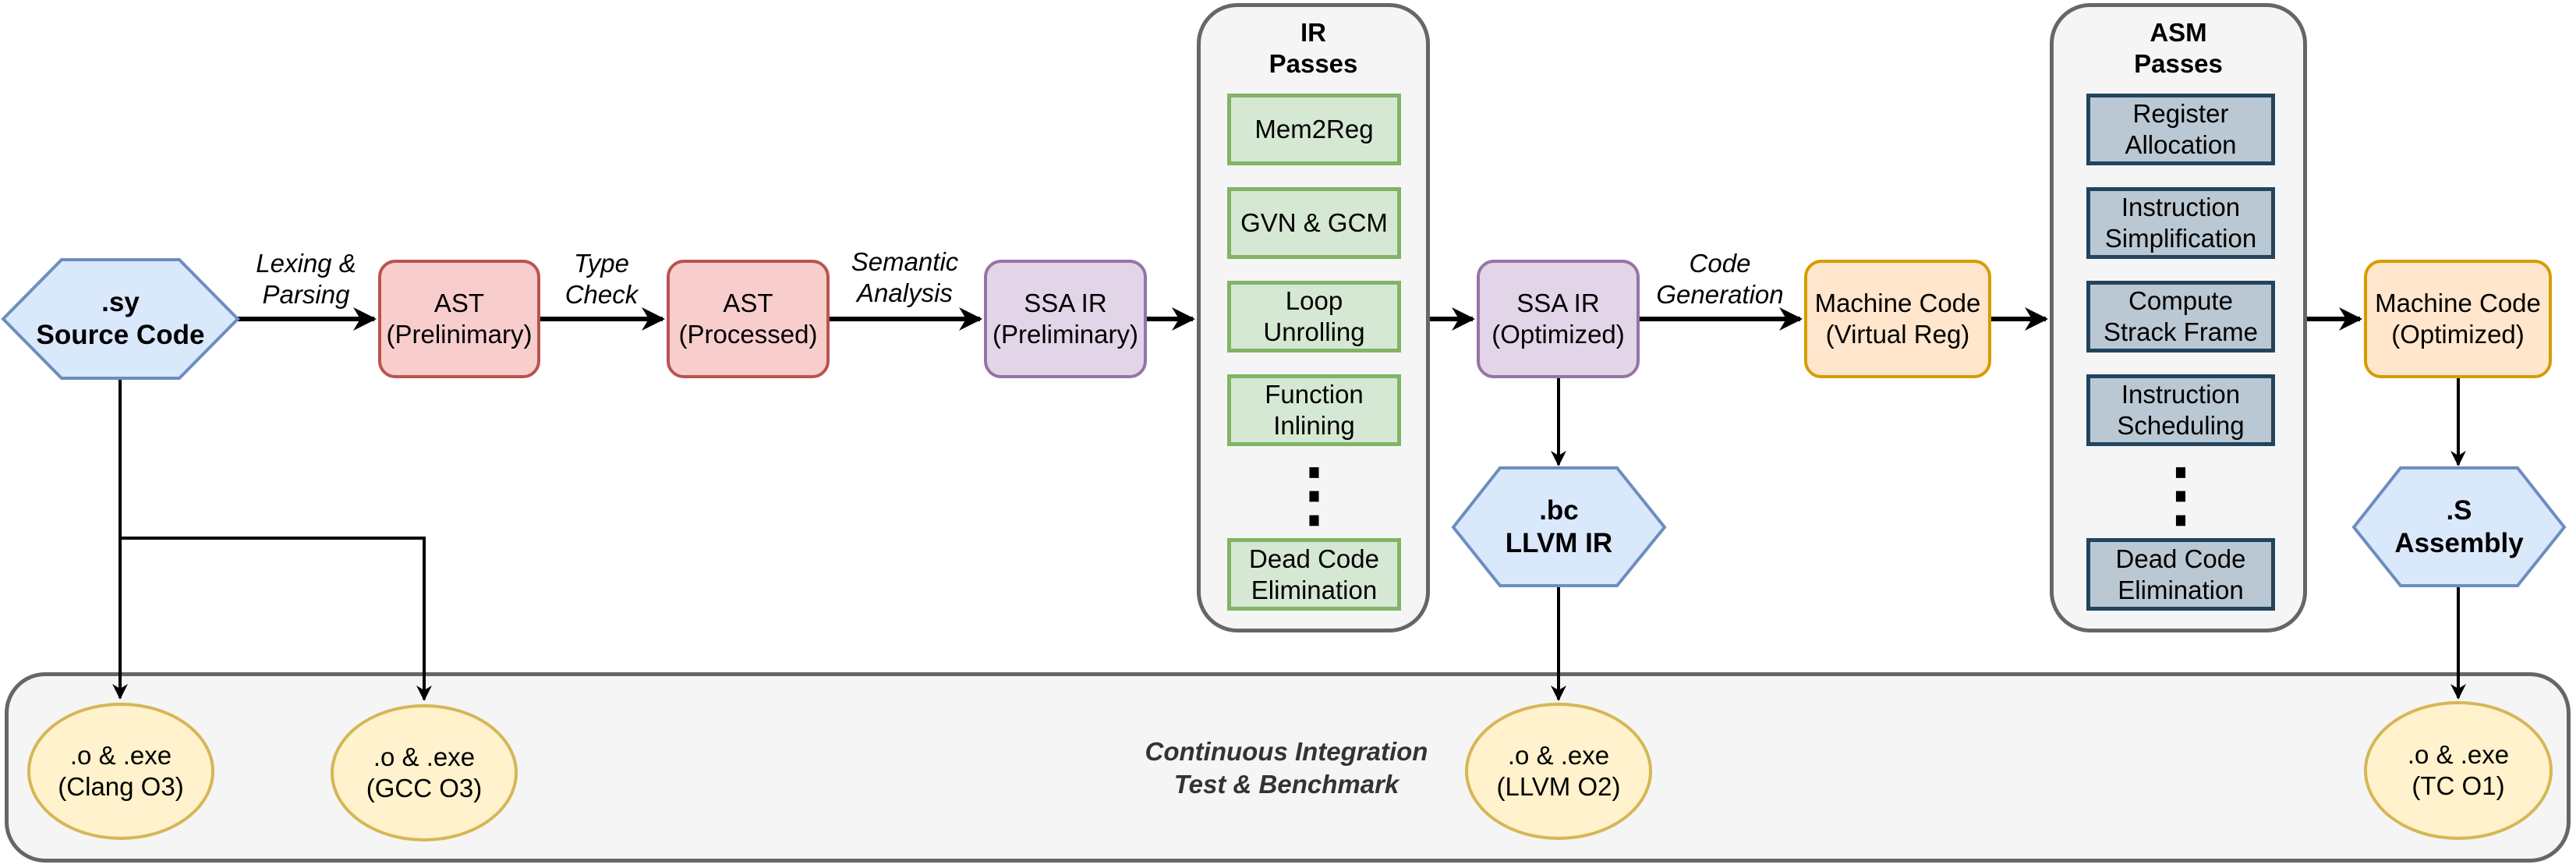 This screenshot has height=868, width=2576. Describe the element at coordinates (2180, 300) in the screenshot. I see `pass-line: Compute` at that location.